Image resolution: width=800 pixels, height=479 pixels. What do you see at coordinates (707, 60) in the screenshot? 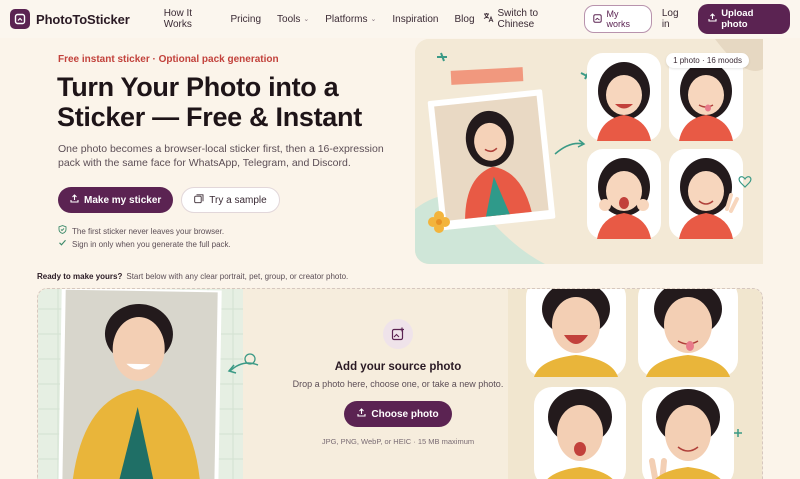
I see `moods-badge: 1 photo · 16 moods` at bounding box center [707, 60].